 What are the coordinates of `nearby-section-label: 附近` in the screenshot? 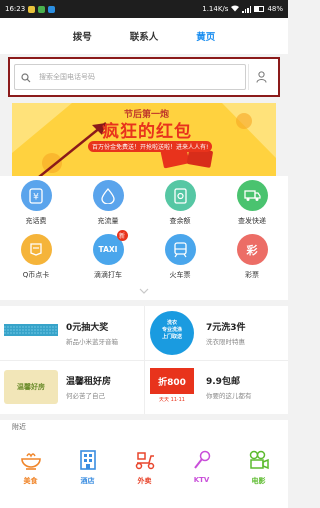 It's located at (144, 425).